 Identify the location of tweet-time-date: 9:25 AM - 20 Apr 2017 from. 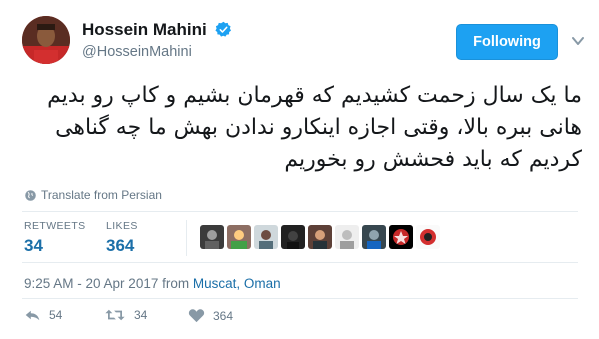
(108, 283).